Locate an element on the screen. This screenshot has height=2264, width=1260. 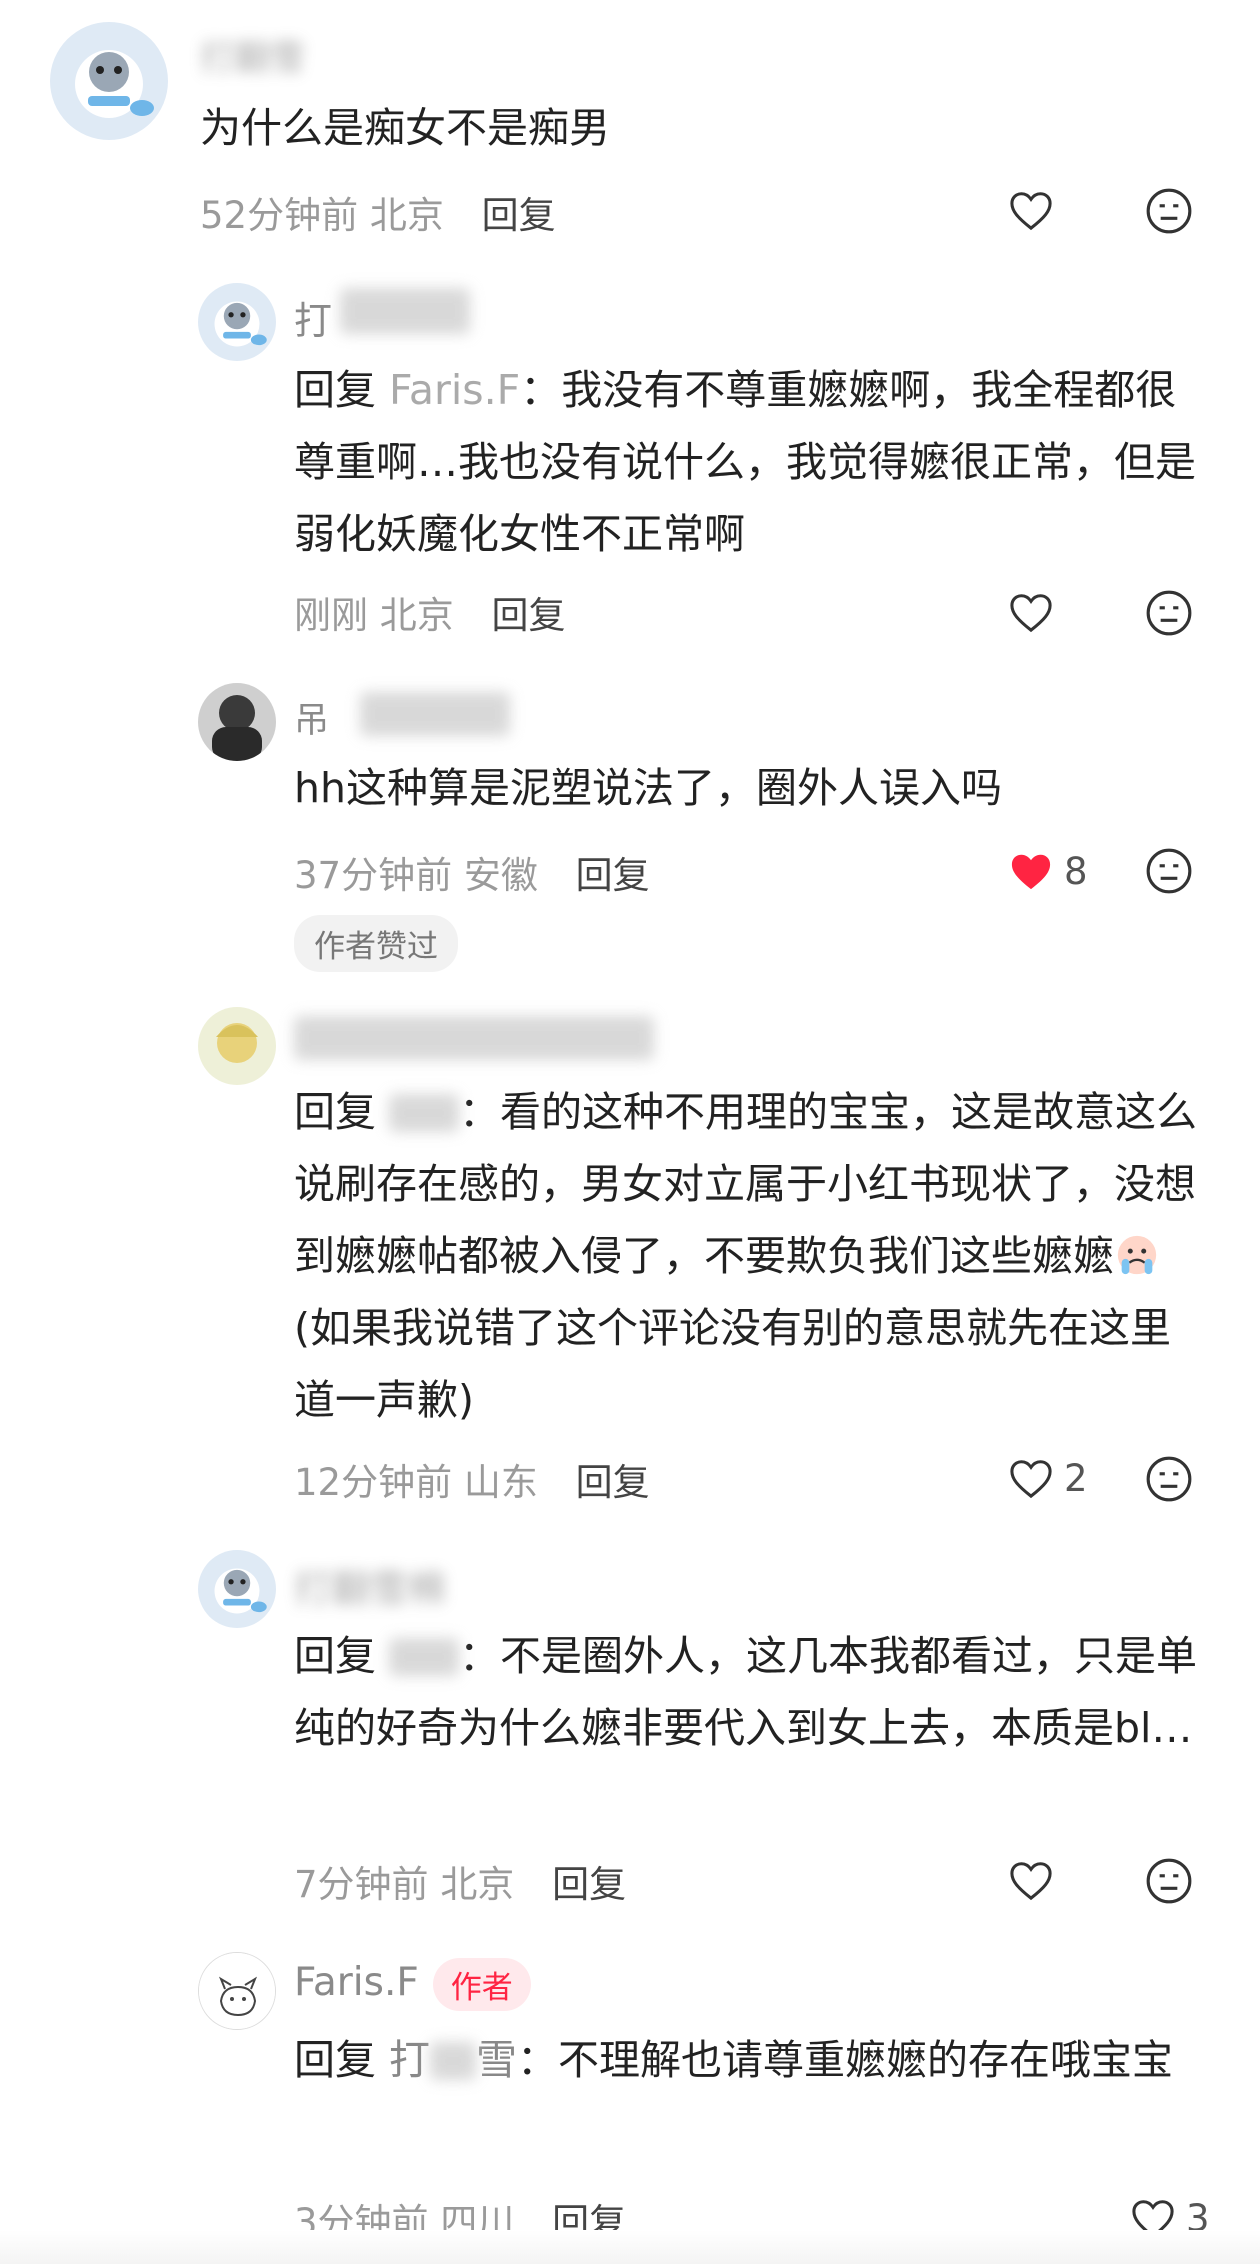
reply-to-user: Faris.F is located at coordinates (454, 390).